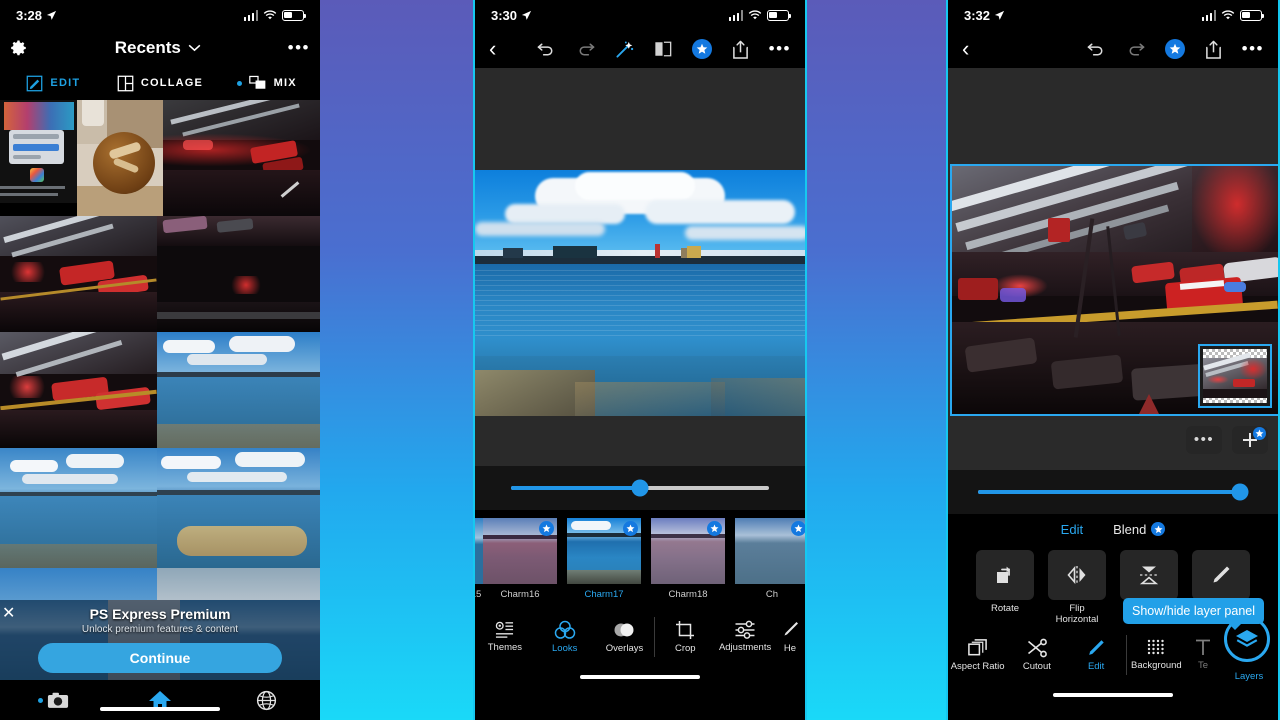 This screenshot has height=720, width=1280. What do you see at coordinates (8, 614) in the screenshot?
I see `close-icon: ✕` at bounding box center [8, 614].